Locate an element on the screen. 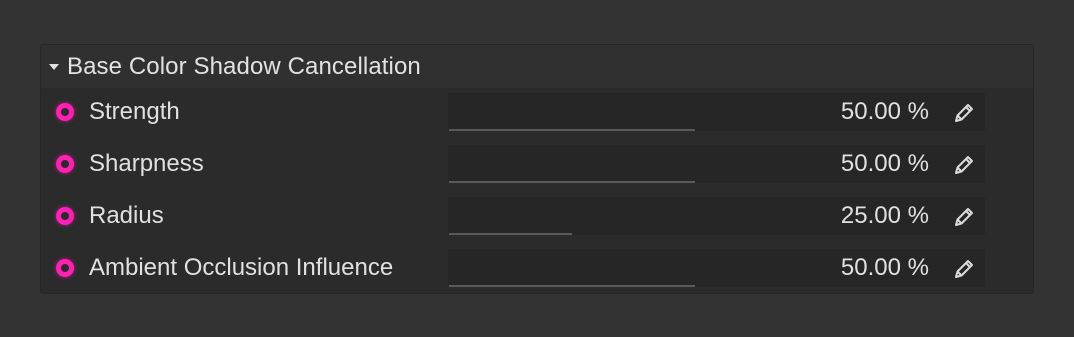 The height and width of the screenshot is (337, 1074). parameter-label: Strength is located at coordinates (134, 111).